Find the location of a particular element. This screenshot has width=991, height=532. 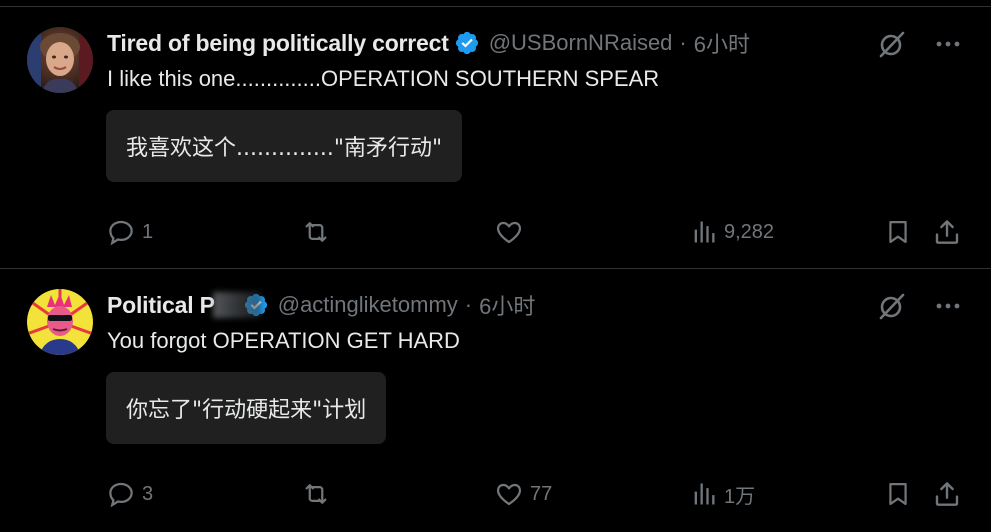

post-text: You forgot OPERATION GET HARD is located at coordinates (283, 340).